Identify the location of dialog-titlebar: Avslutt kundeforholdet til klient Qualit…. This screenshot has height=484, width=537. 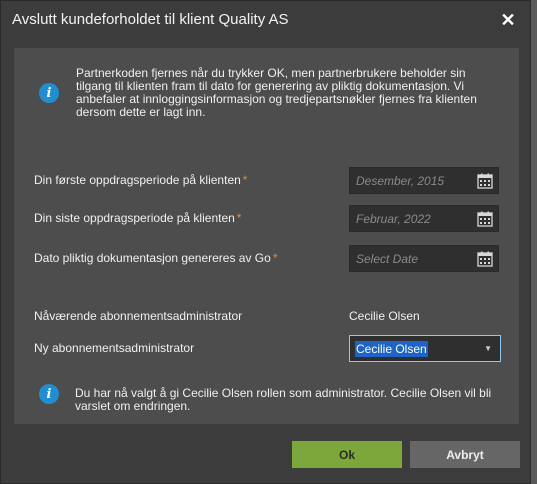
(265, 19).